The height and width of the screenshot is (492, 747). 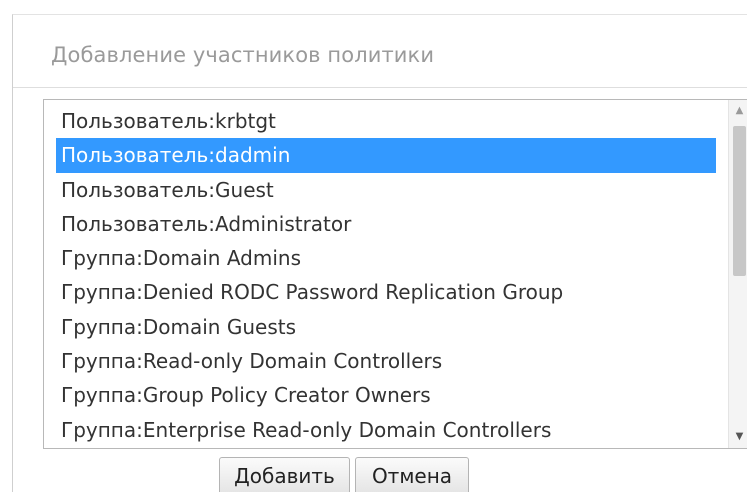 What do you see at coordinates (412, 474) in the screenshot?
I see `cancel-button: Отмена` at bounding box center [412, 474].